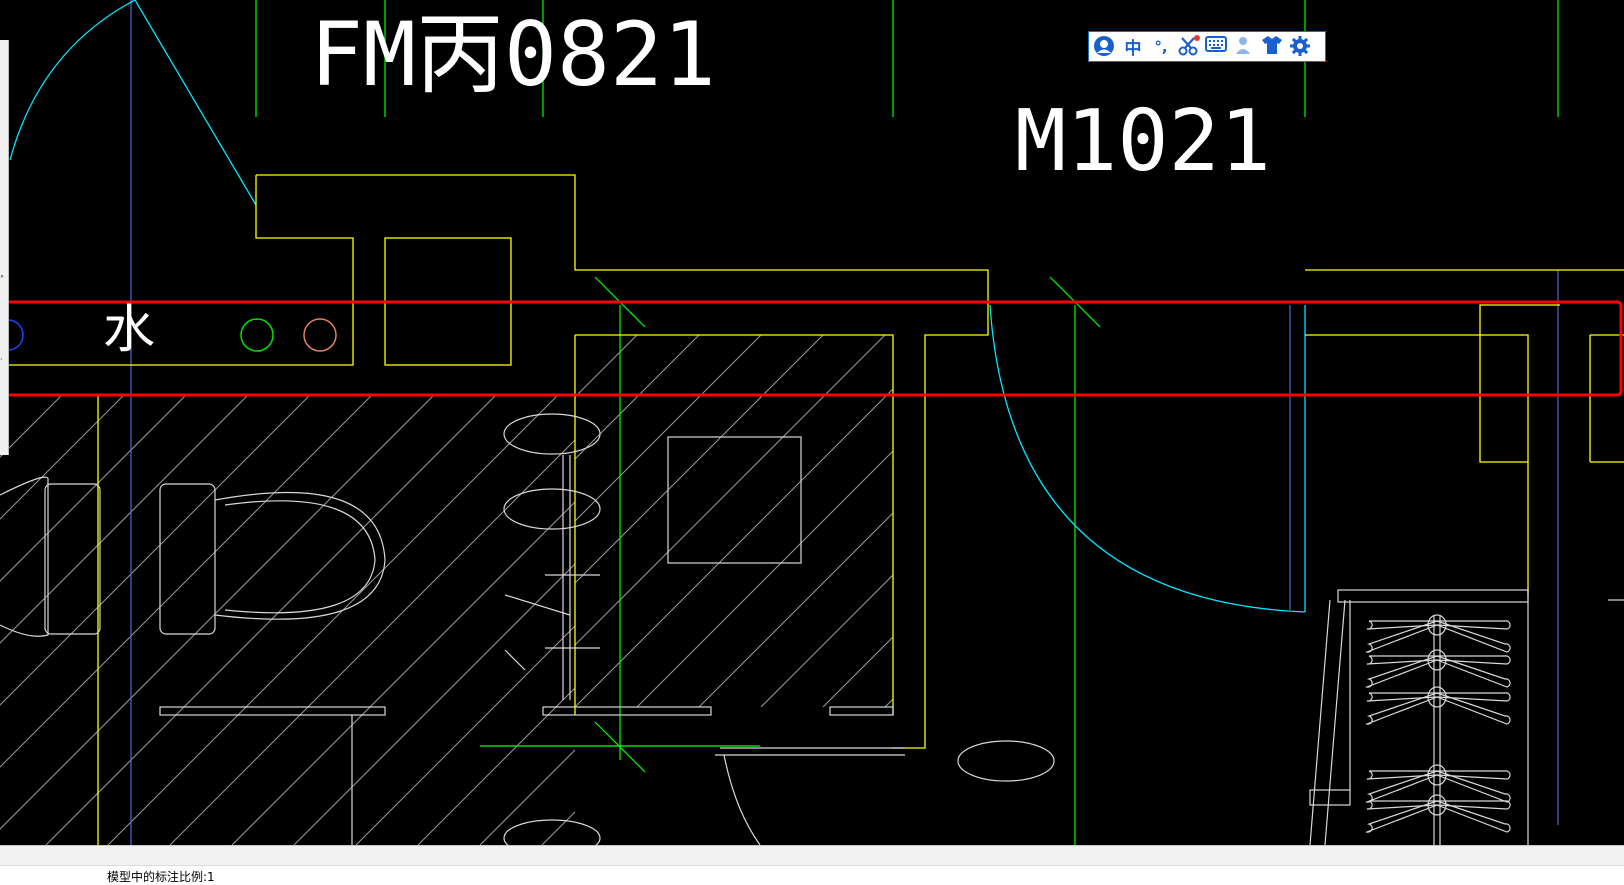  Describe the element at coordinates (129, 330) in the screenshot. I see `water-label: 水` at that location.